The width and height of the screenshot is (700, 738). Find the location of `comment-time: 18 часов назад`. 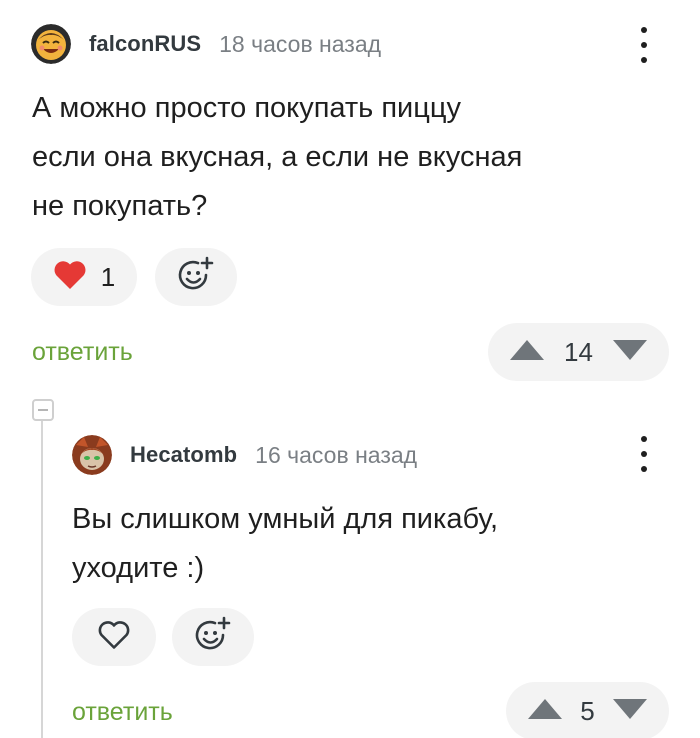

comment-time: 18 часов назад is located at coordinates (300, 43).